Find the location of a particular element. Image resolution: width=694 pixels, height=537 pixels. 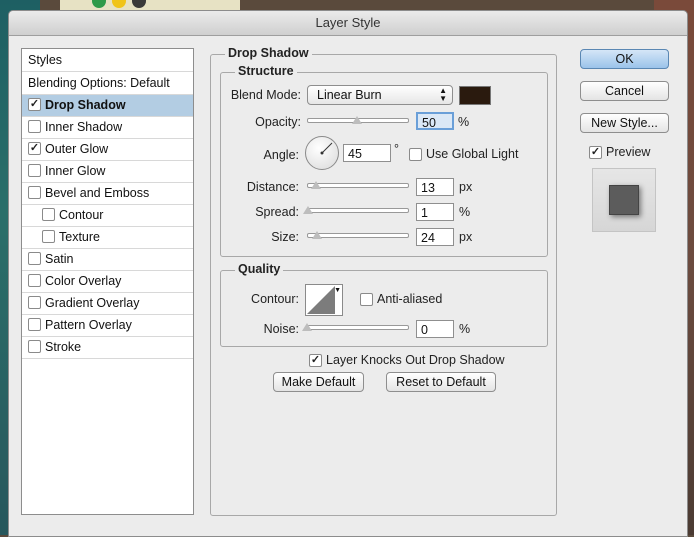

spread-field: 1 is located at coordinates (435, 212).